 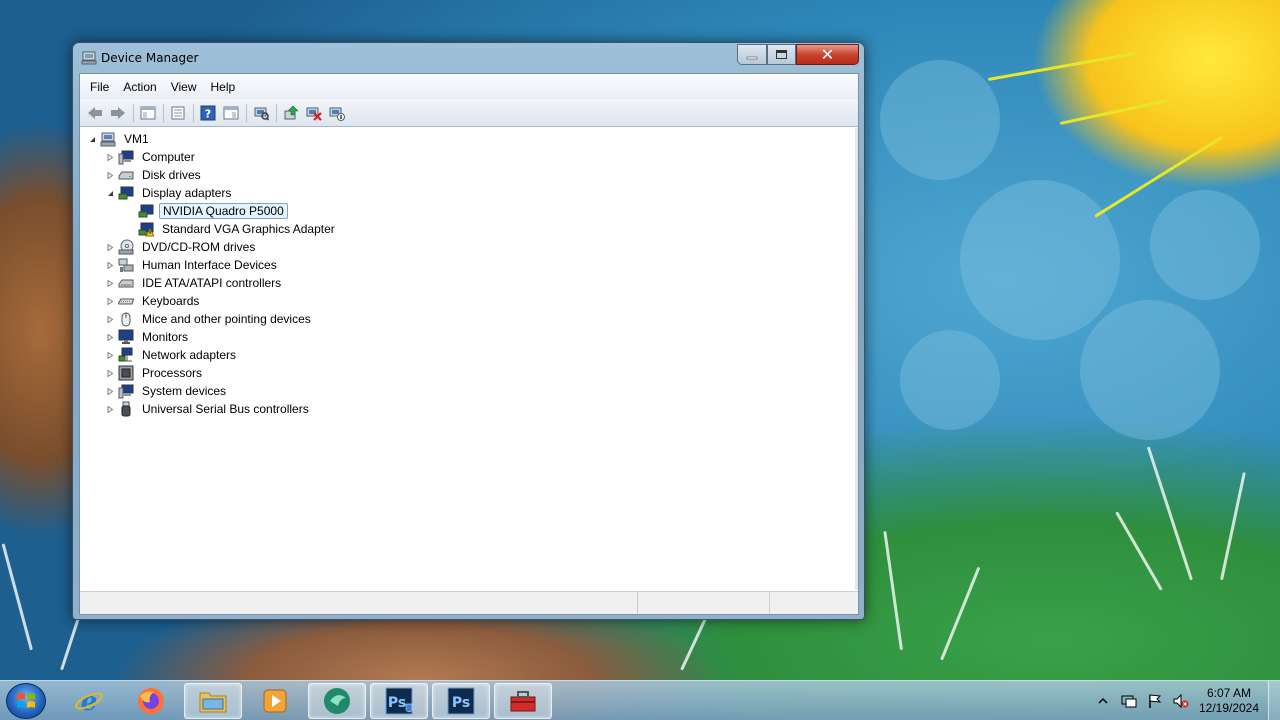 I want to click on tray-flag, so click(x=1155, y=701).